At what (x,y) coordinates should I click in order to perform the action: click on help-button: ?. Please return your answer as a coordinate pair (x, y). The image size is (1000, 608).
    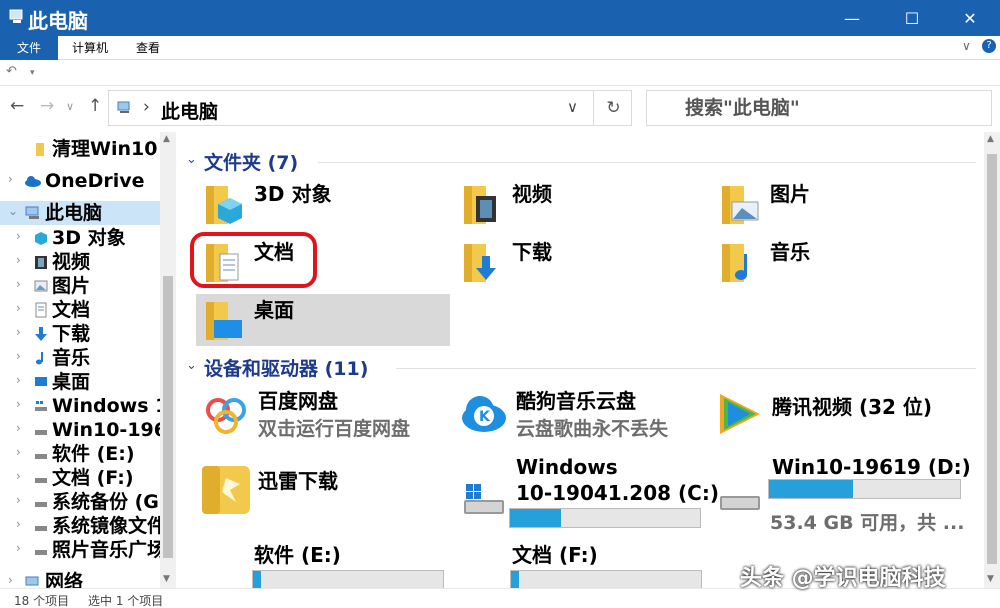
    Looking at the image, I should click on (989, 46).